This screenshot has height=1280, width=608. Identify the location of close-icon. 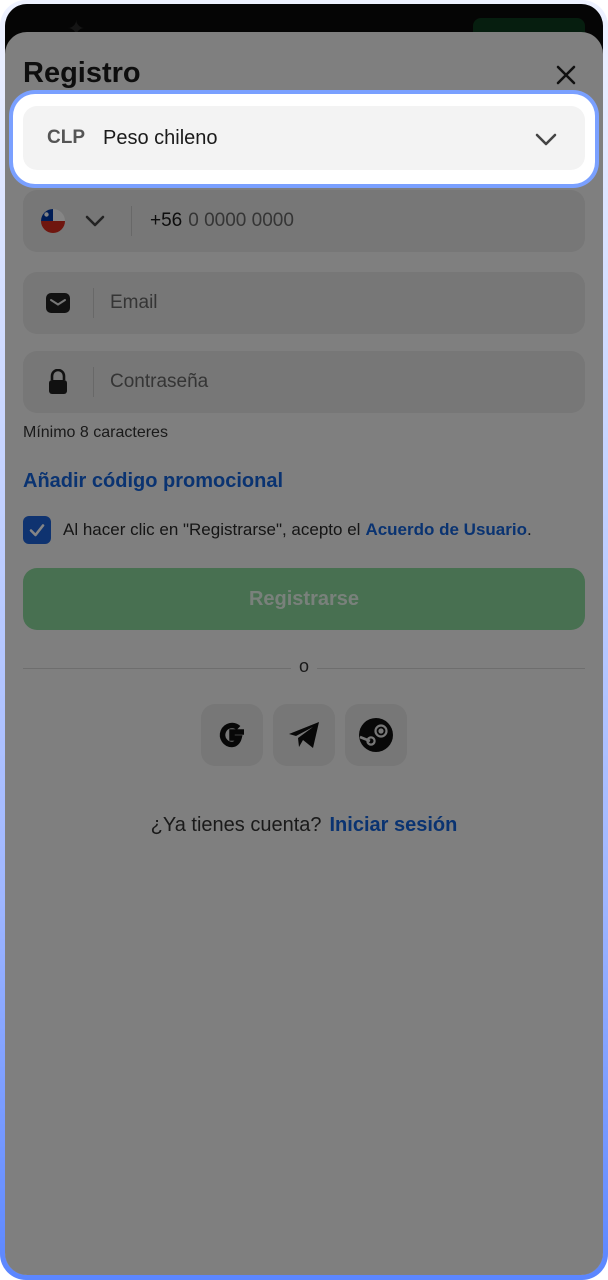
(566, 75).